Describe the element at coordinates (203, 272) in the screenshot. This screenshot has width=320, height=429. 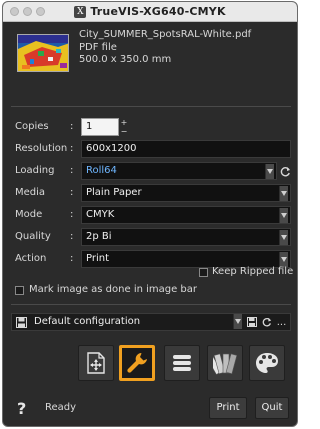
I see `keep-ripped-checkbox` at that location.